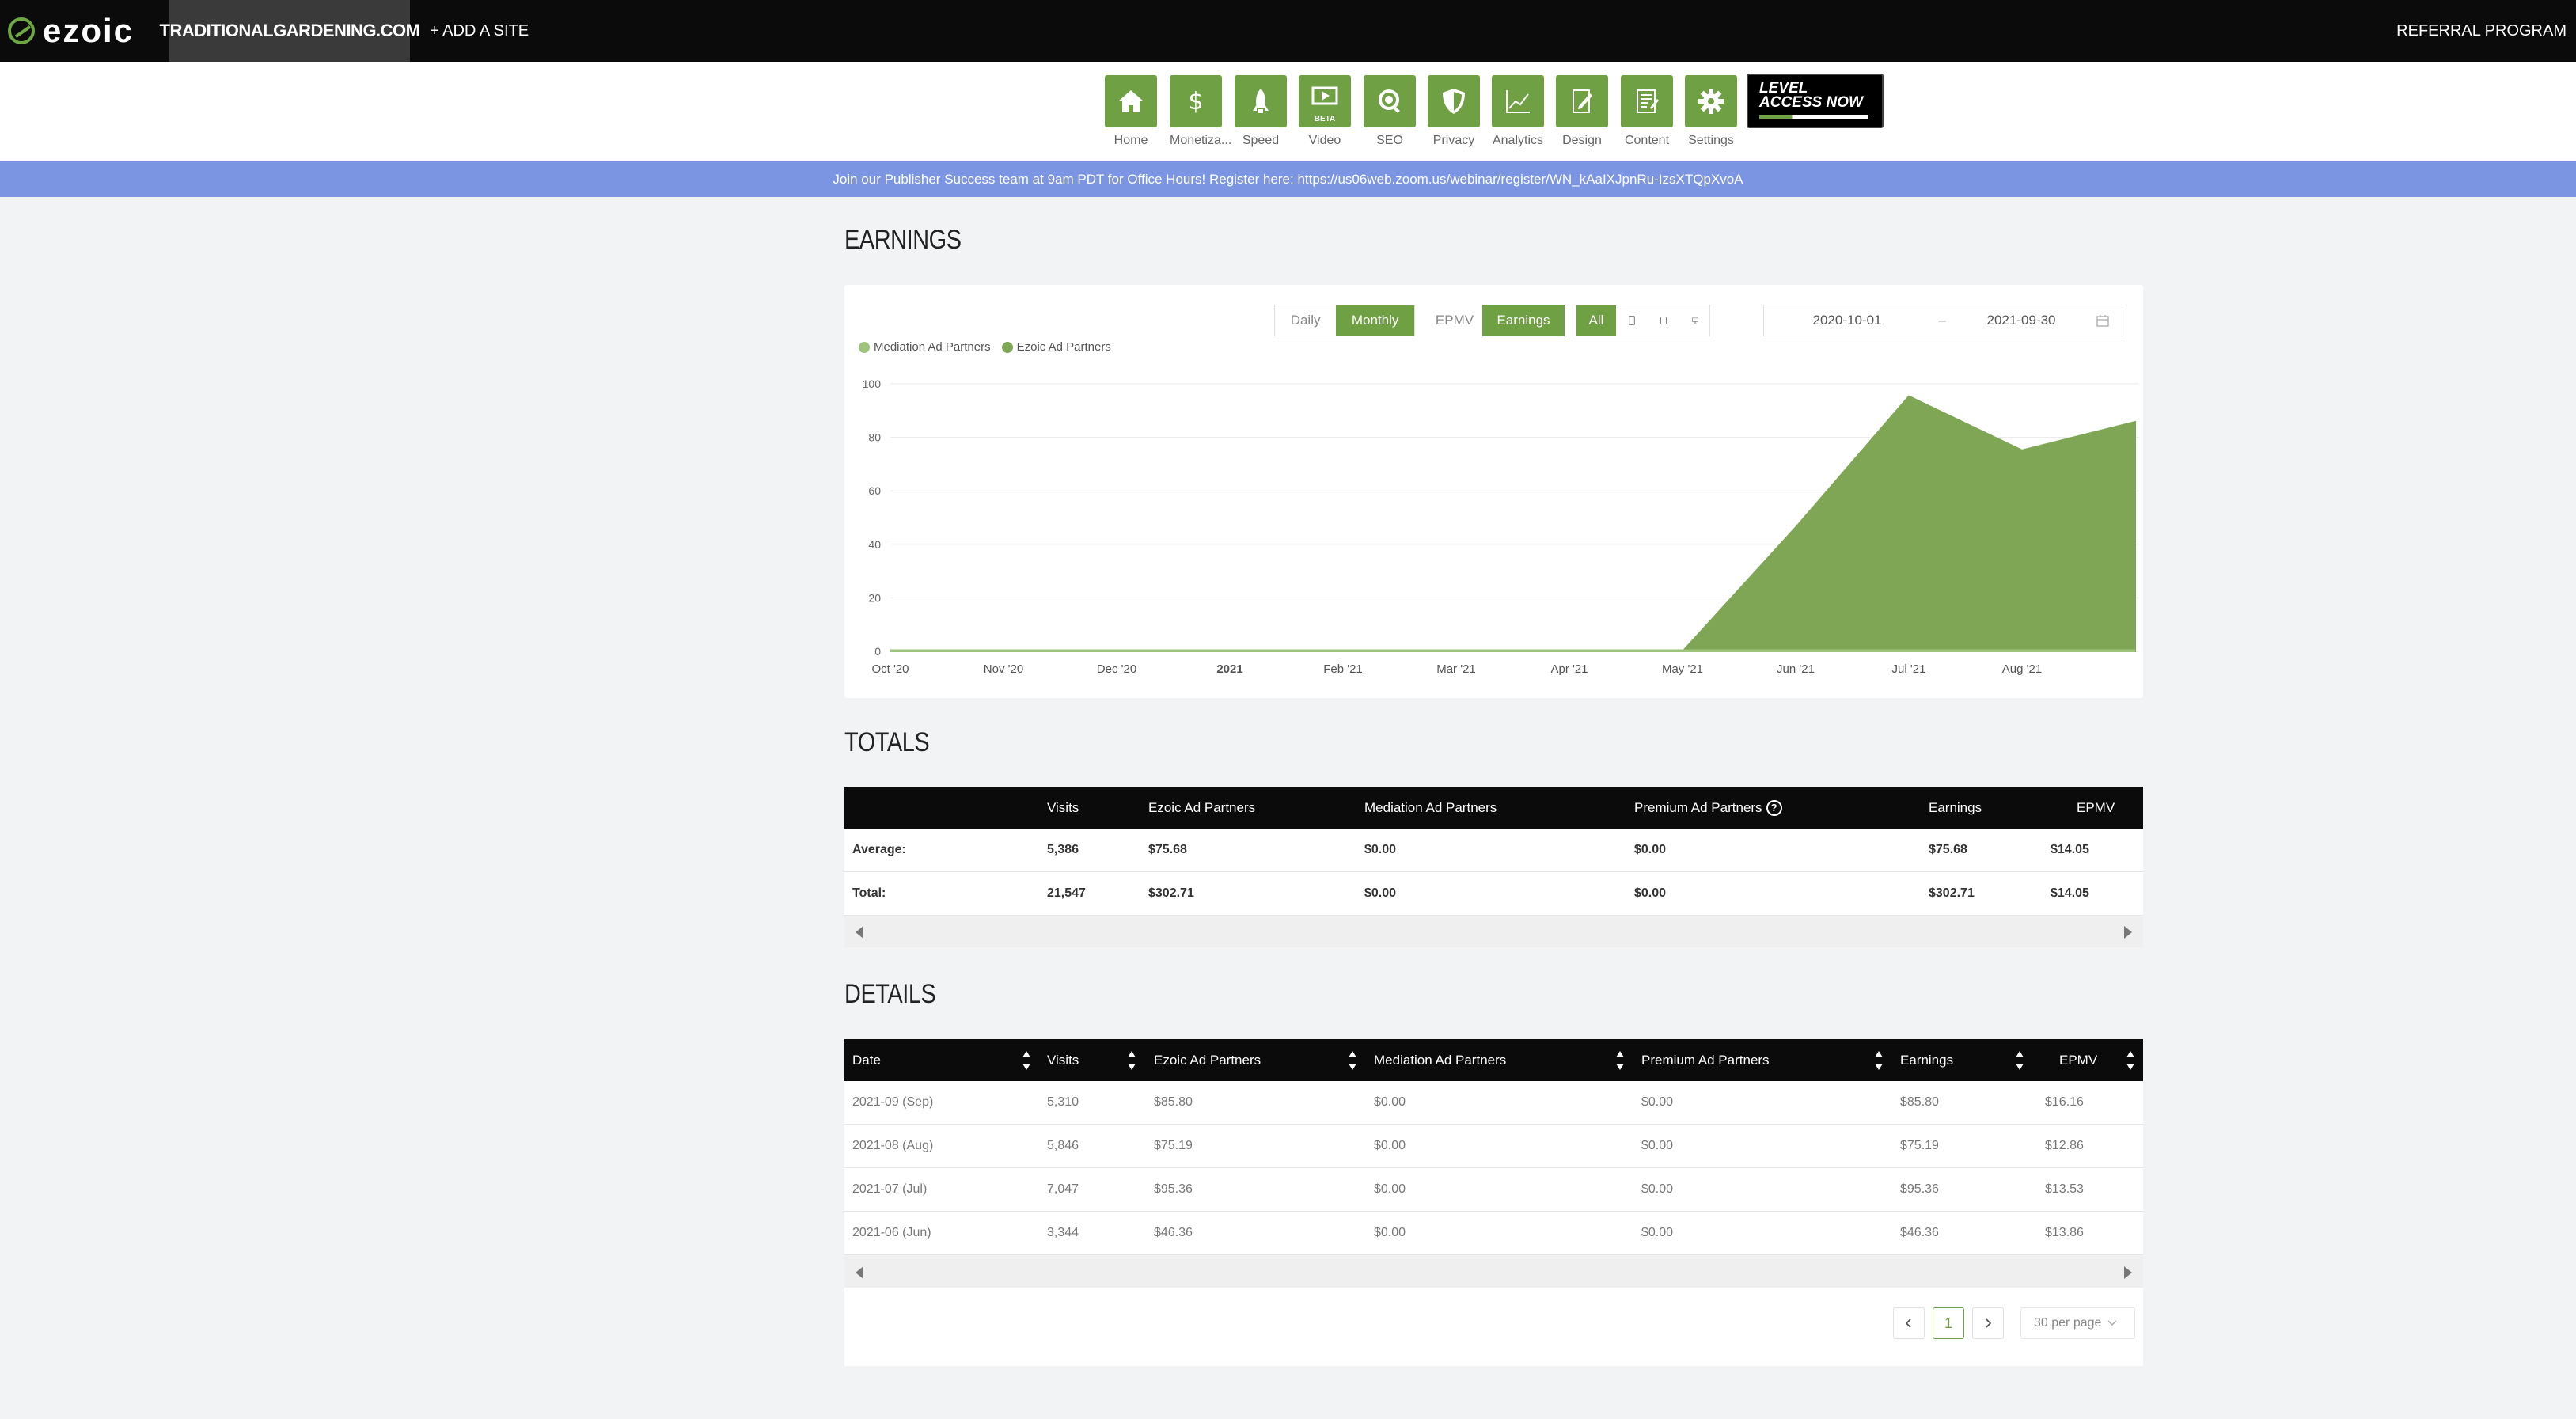 The height and width of the screenshot is (1419, 2576). Describe the element at coordinates (1389, 101) in the screenshot. I see `magnifier-icon` at that location.